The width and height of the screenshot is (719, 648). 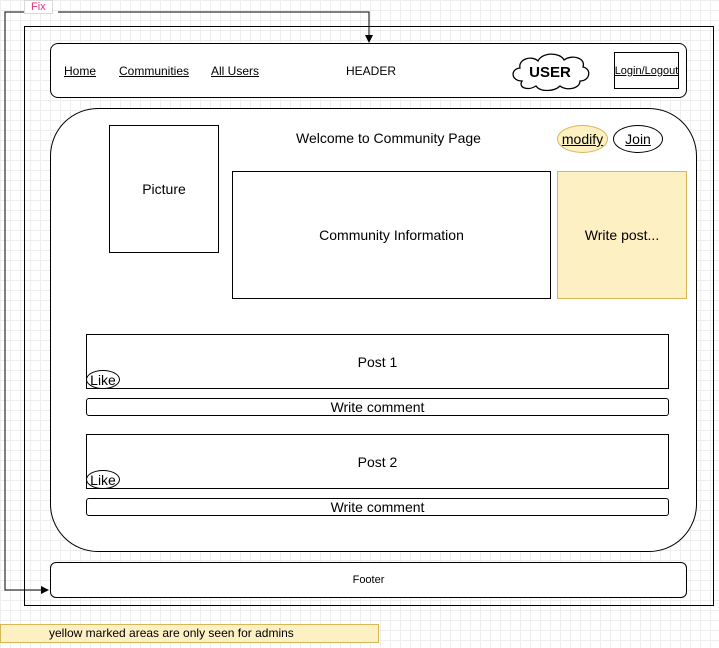 I want to click on post-card: Post 2, so click(x=377, y=461).